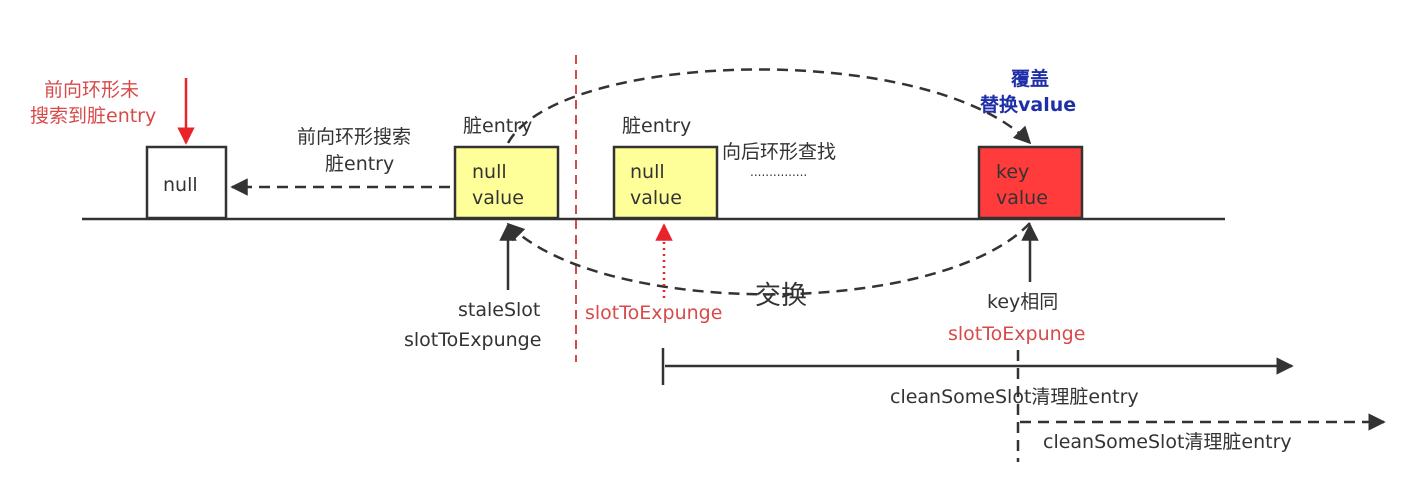  I want to click on stale-slot-line2: value, so click(498, 198).